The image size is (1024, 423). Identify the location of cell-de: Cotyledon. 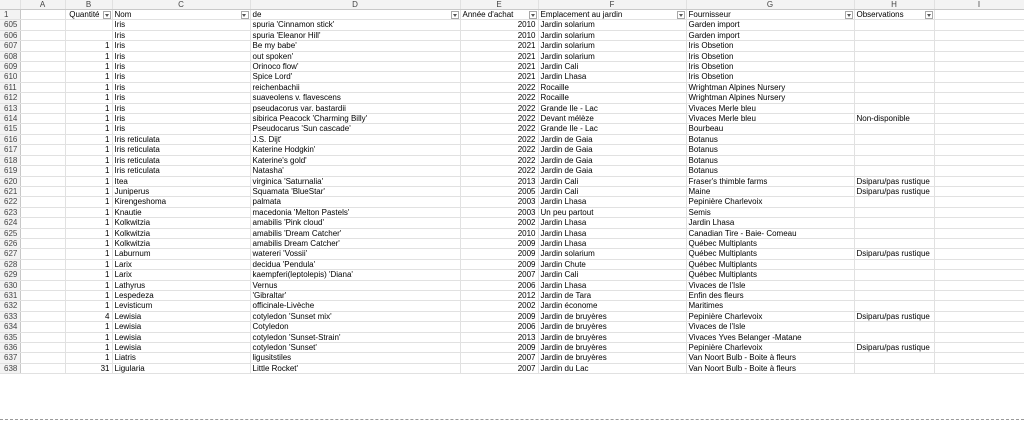
(355, 327).